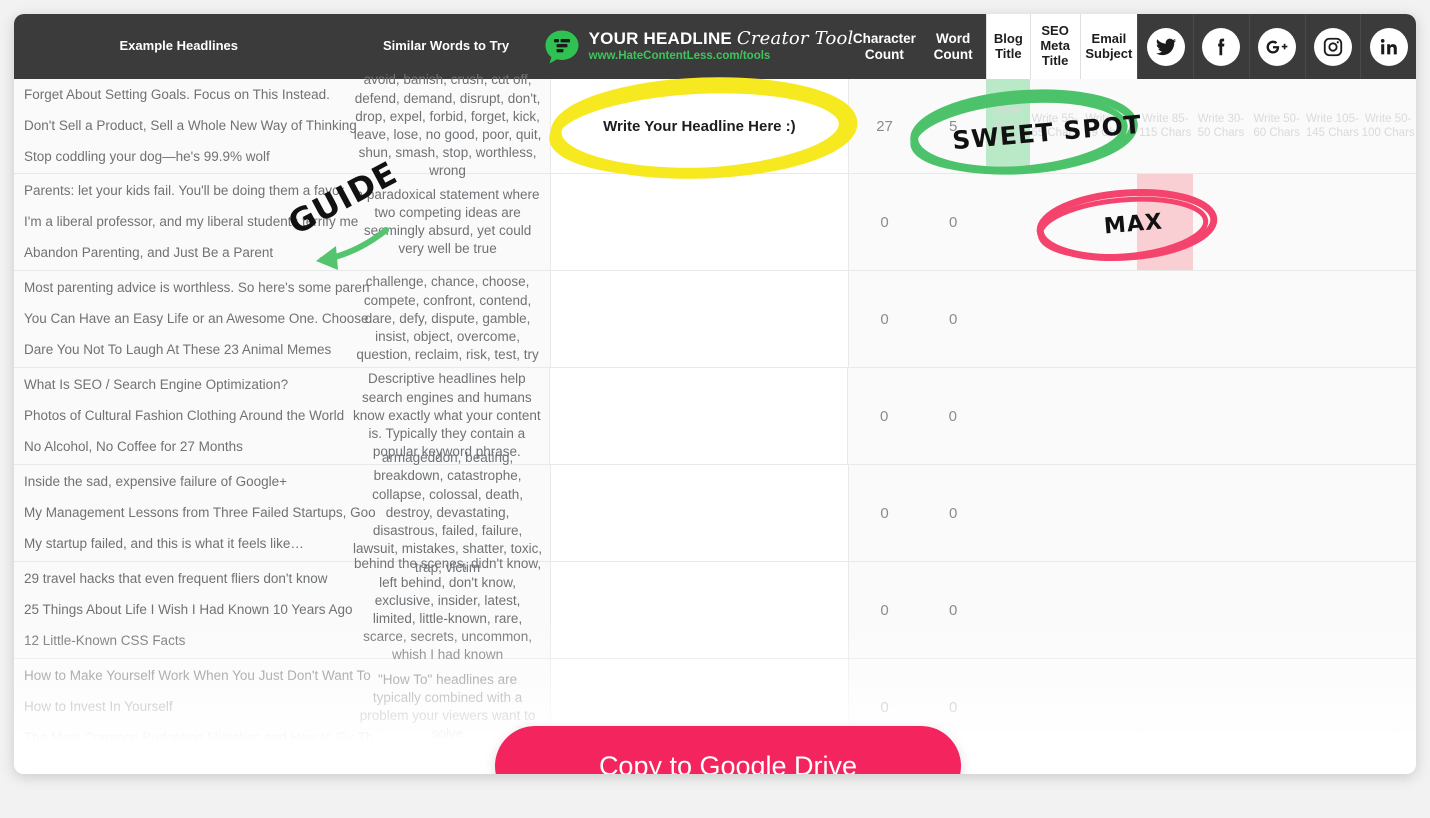 This screenshot has height=818, width=1430. What do you see at coordinates (147, 157) in the screenshot?
I see `example-headline: Stop coddling your dog—he's 99.9% wolf` at bounding box center [147, 157].